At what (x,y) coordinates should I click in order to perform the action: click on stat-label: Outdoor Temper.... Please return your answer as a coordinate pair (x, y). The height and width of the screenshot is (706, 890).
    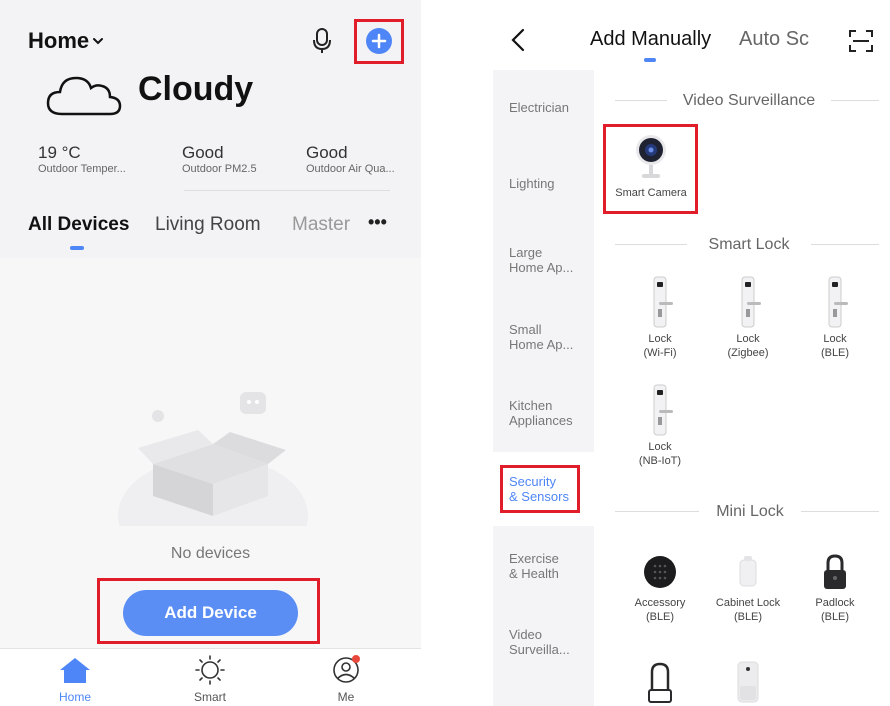
    Looking at the image, I should click on (82, 169).